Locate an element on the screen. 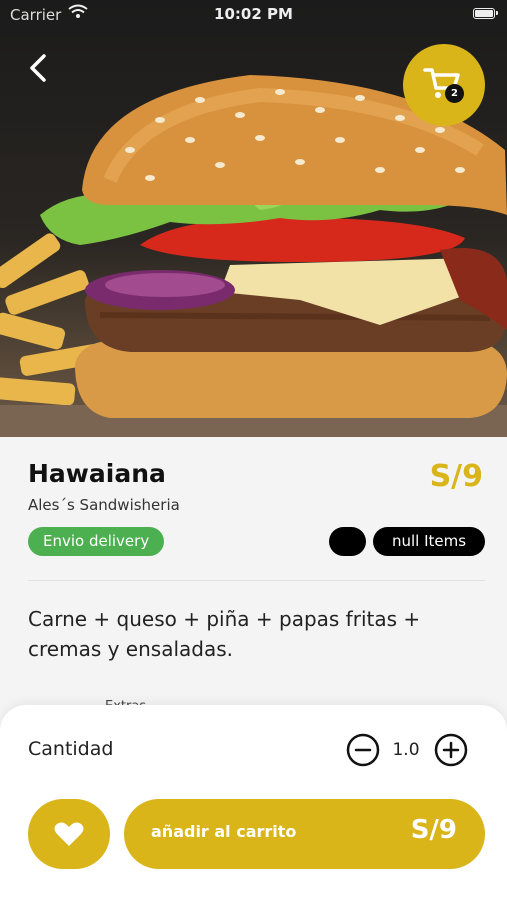 This screenshot has height=900, width=507. plus-circle-icon is located at coordinates (451, 750).